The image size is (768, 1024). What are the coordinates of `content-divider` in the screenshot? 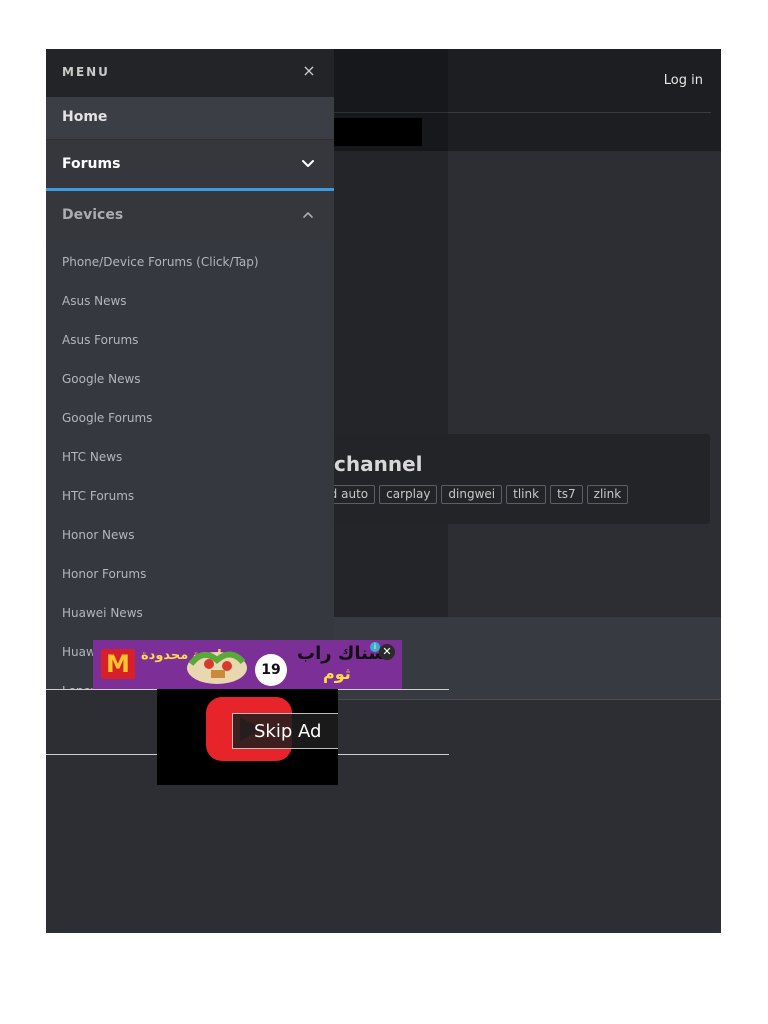 It's located at (527, 699).